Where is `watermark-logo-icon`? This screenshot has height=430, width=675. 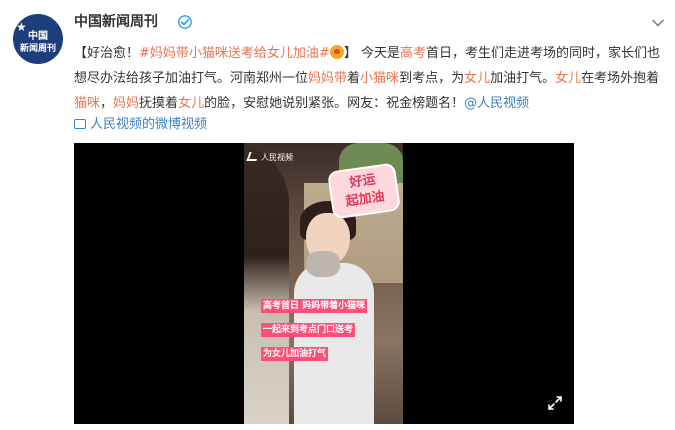
watermark-logo-icon is located at coordinates (253, 156).